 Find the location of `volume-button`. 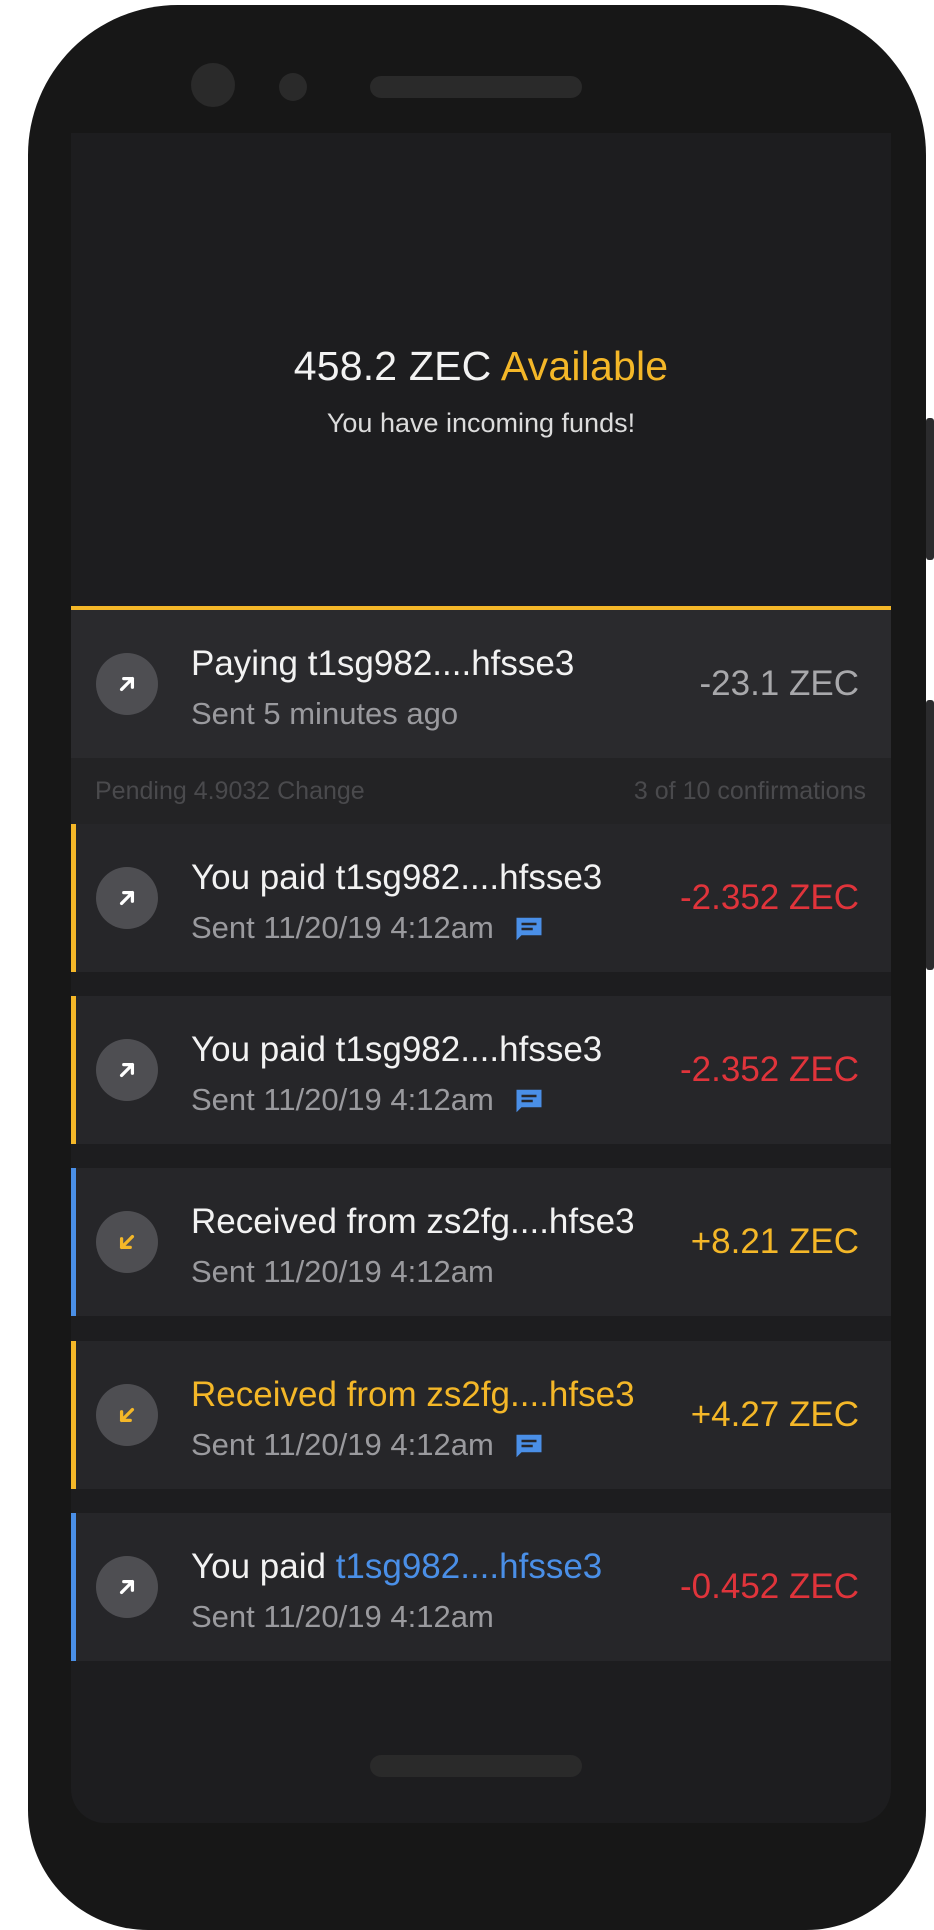

volume-button is located at coordinates (930, 835).